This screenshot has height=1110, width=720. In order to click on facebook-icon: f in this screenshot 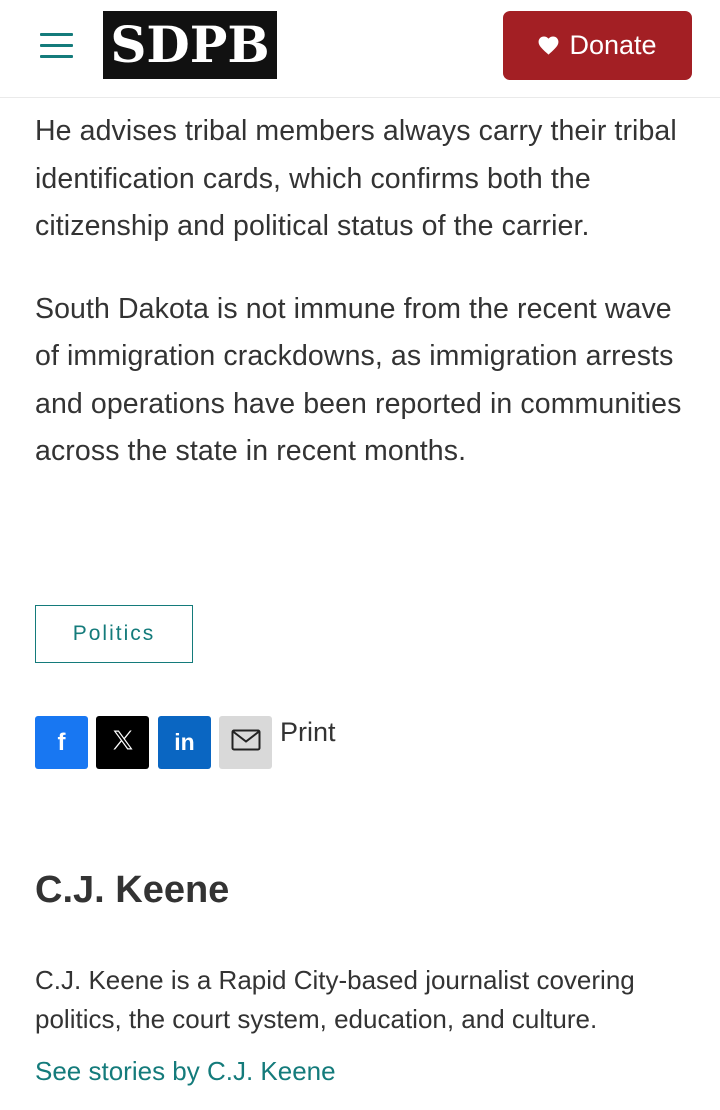, I will do `click(61, 742)`.